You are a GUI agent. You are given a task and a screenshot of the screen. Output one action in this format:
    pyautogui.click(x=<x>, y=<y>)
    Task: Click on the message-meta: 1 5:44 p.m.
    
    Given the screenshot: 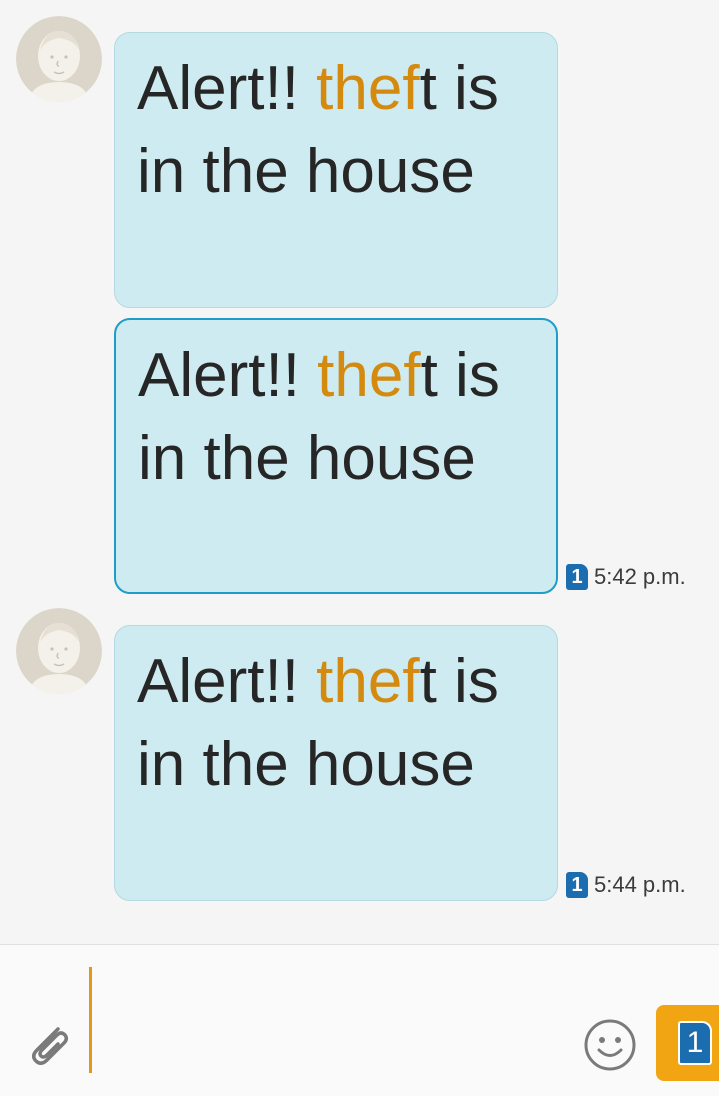 What is the action you would take?
    pyautogui.click(x=626, y=885)
    